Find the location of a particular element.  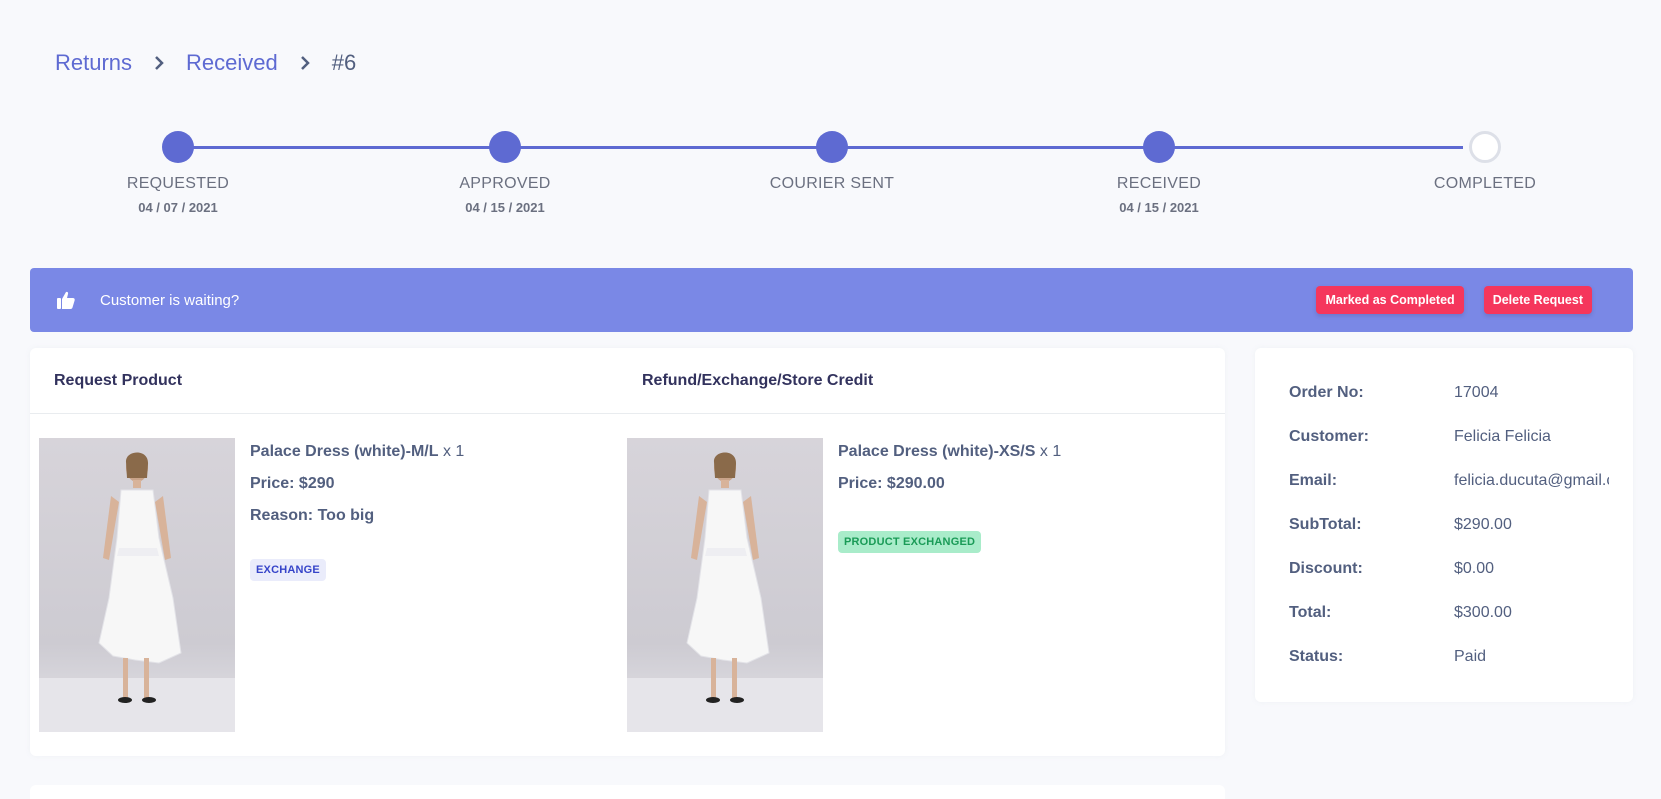

product-exchanged-badge: PRODUCT EXCHANGED is located at coordinates (910, 542).